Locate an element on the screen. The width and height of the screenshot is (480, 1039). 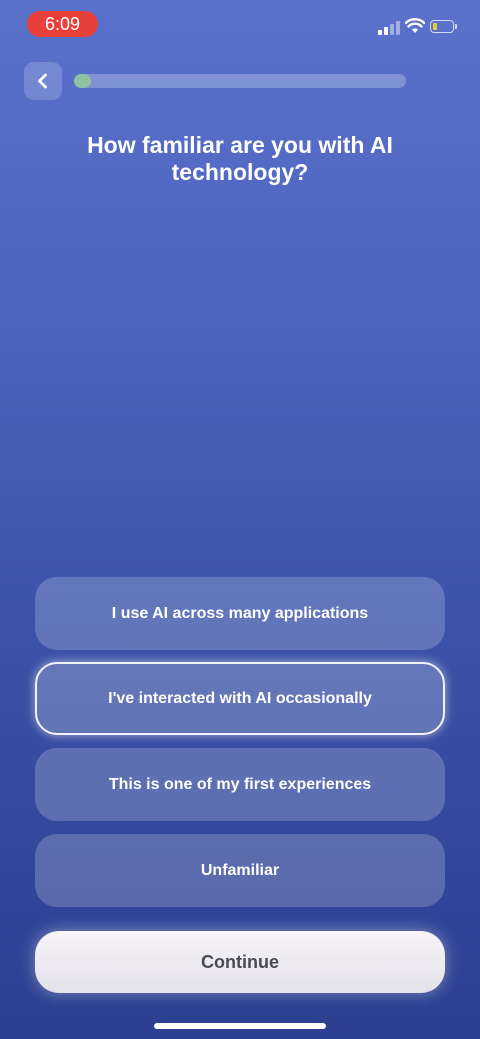
chevron-left-icon is located at coordinates (42, 81).